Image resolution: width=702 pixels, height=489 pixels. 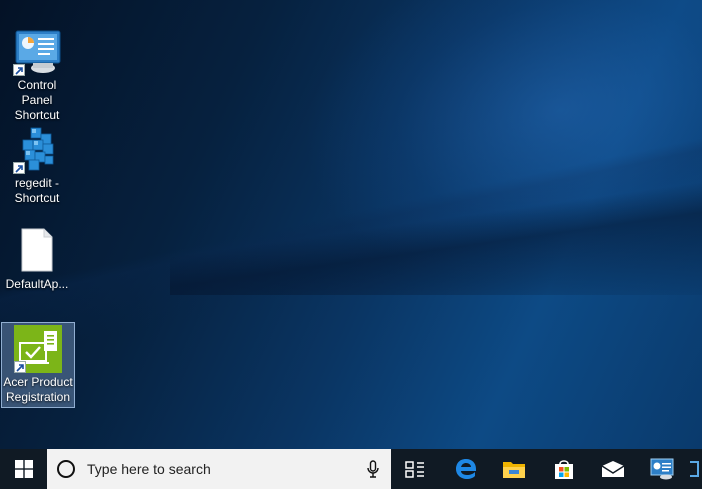 I want to click on partial-app-icon, so click(x=694, y=469).